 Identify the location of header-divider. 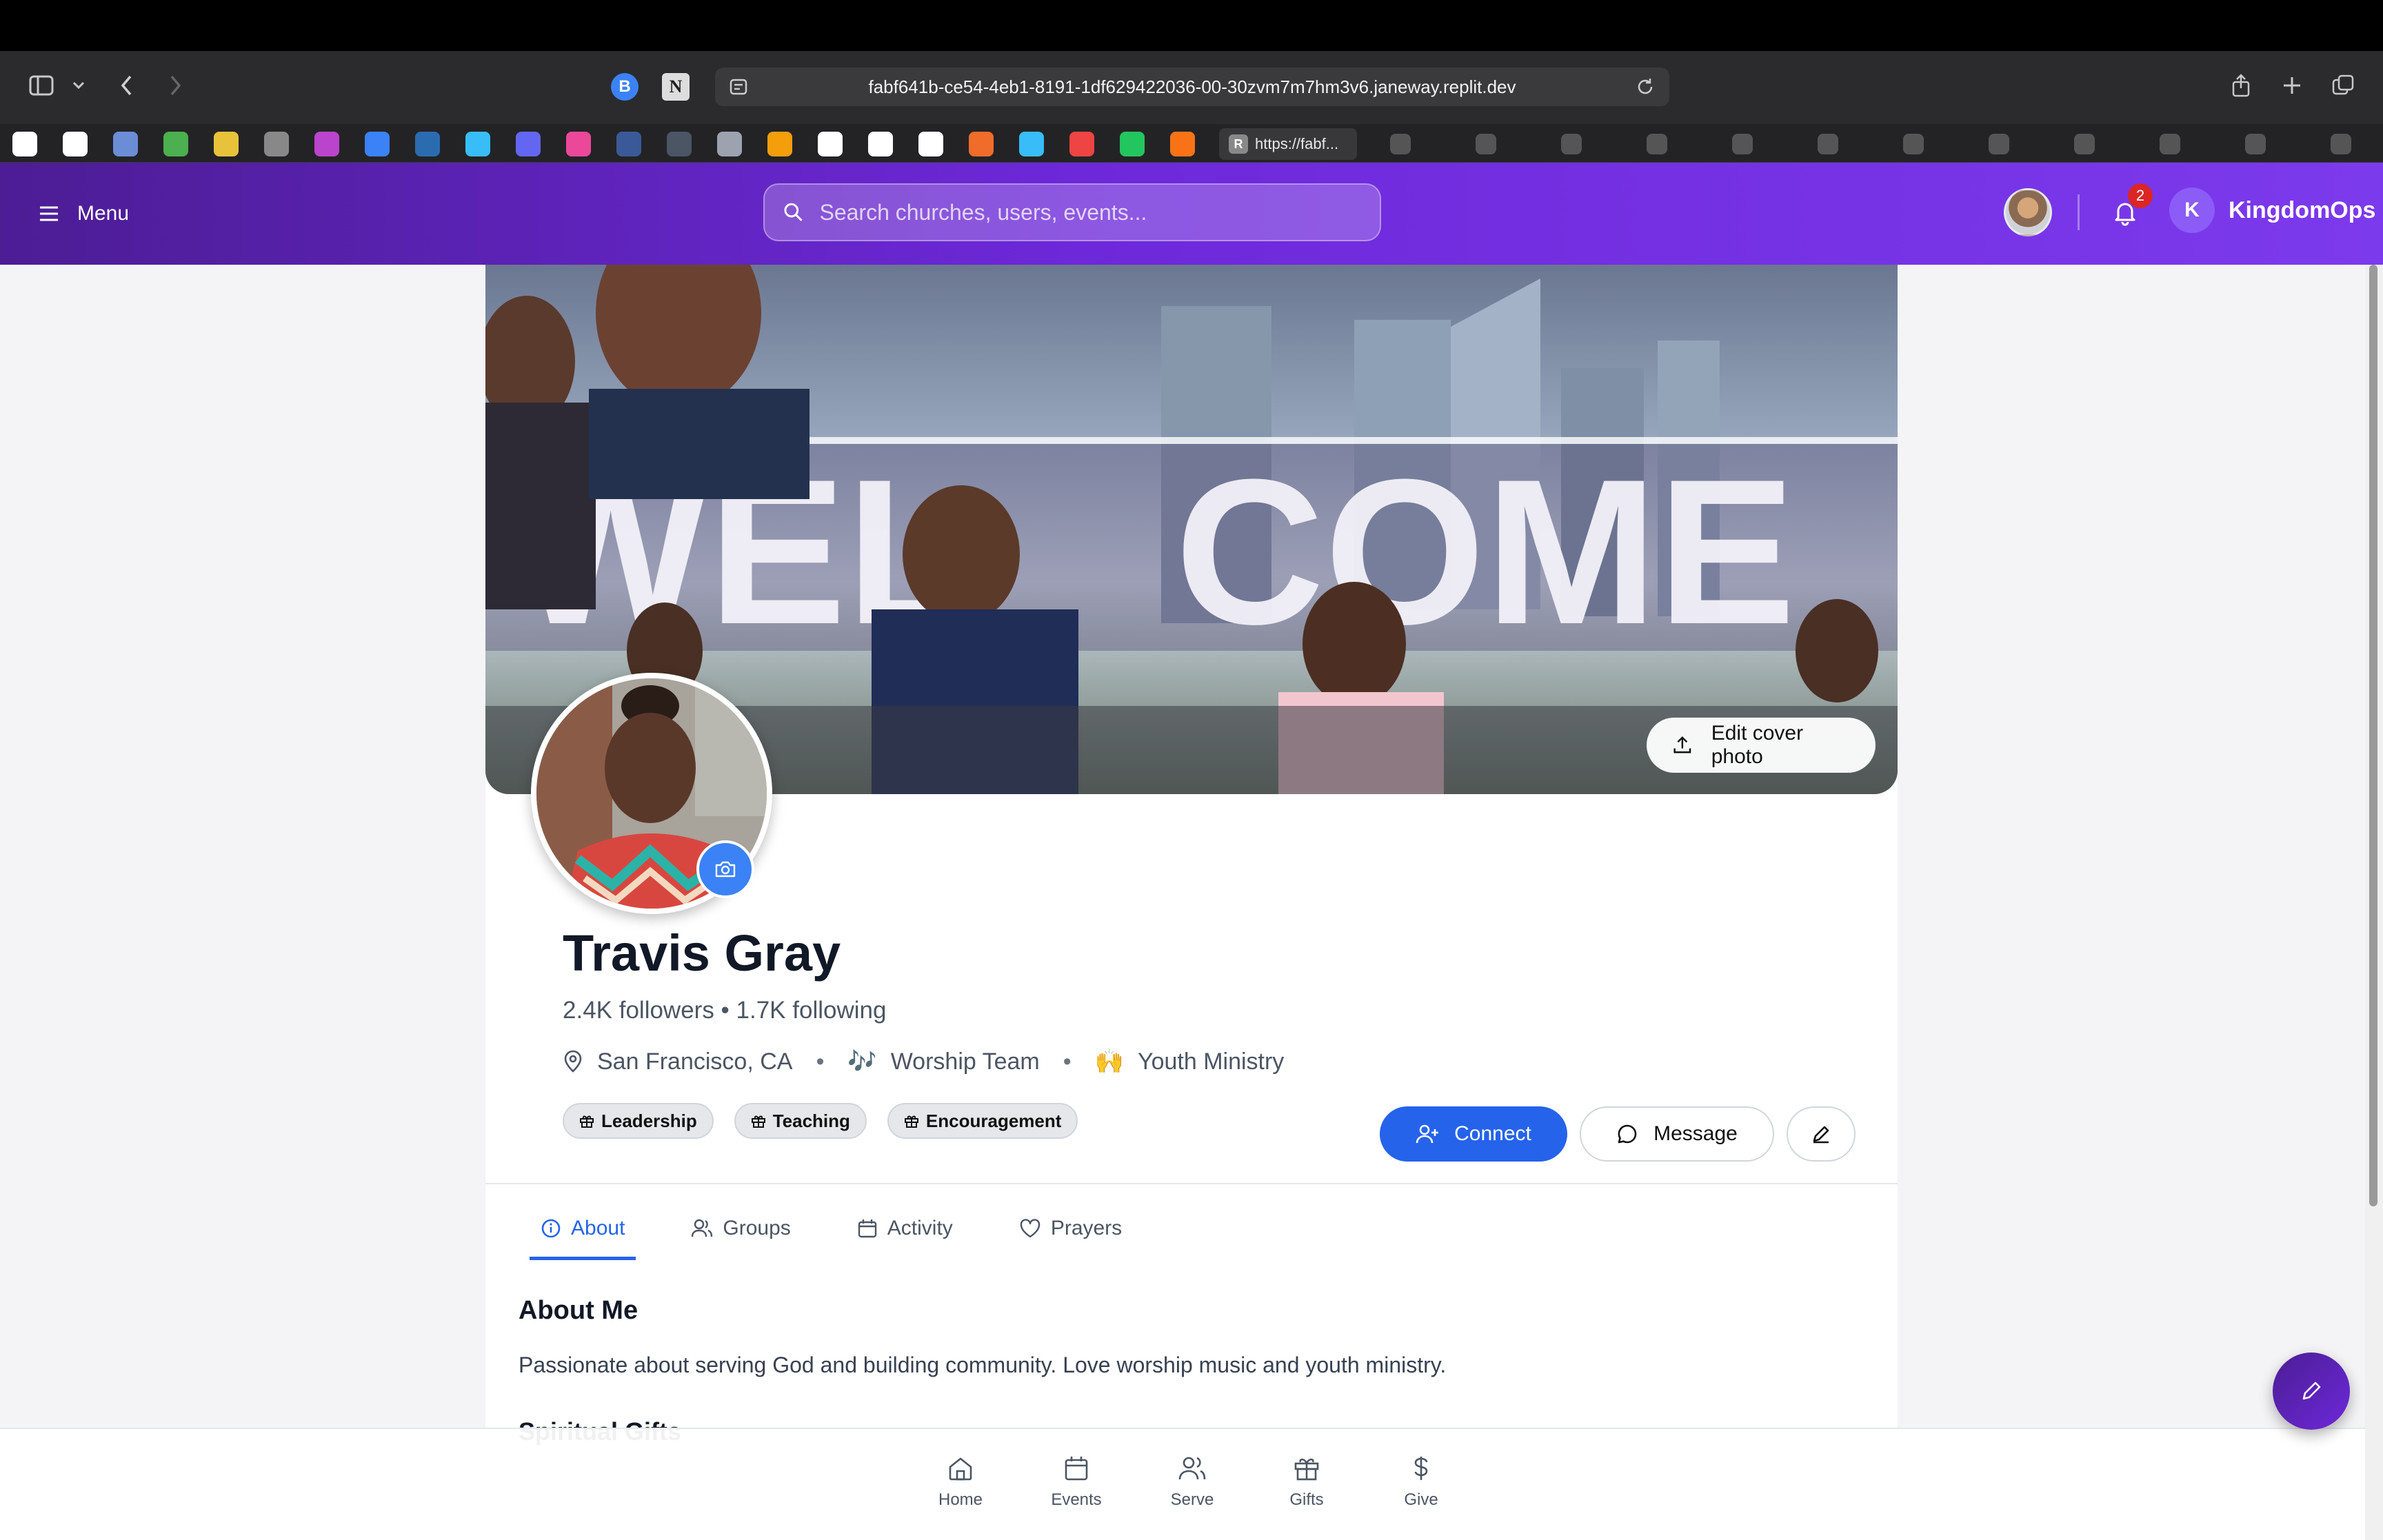
(2079, 212).